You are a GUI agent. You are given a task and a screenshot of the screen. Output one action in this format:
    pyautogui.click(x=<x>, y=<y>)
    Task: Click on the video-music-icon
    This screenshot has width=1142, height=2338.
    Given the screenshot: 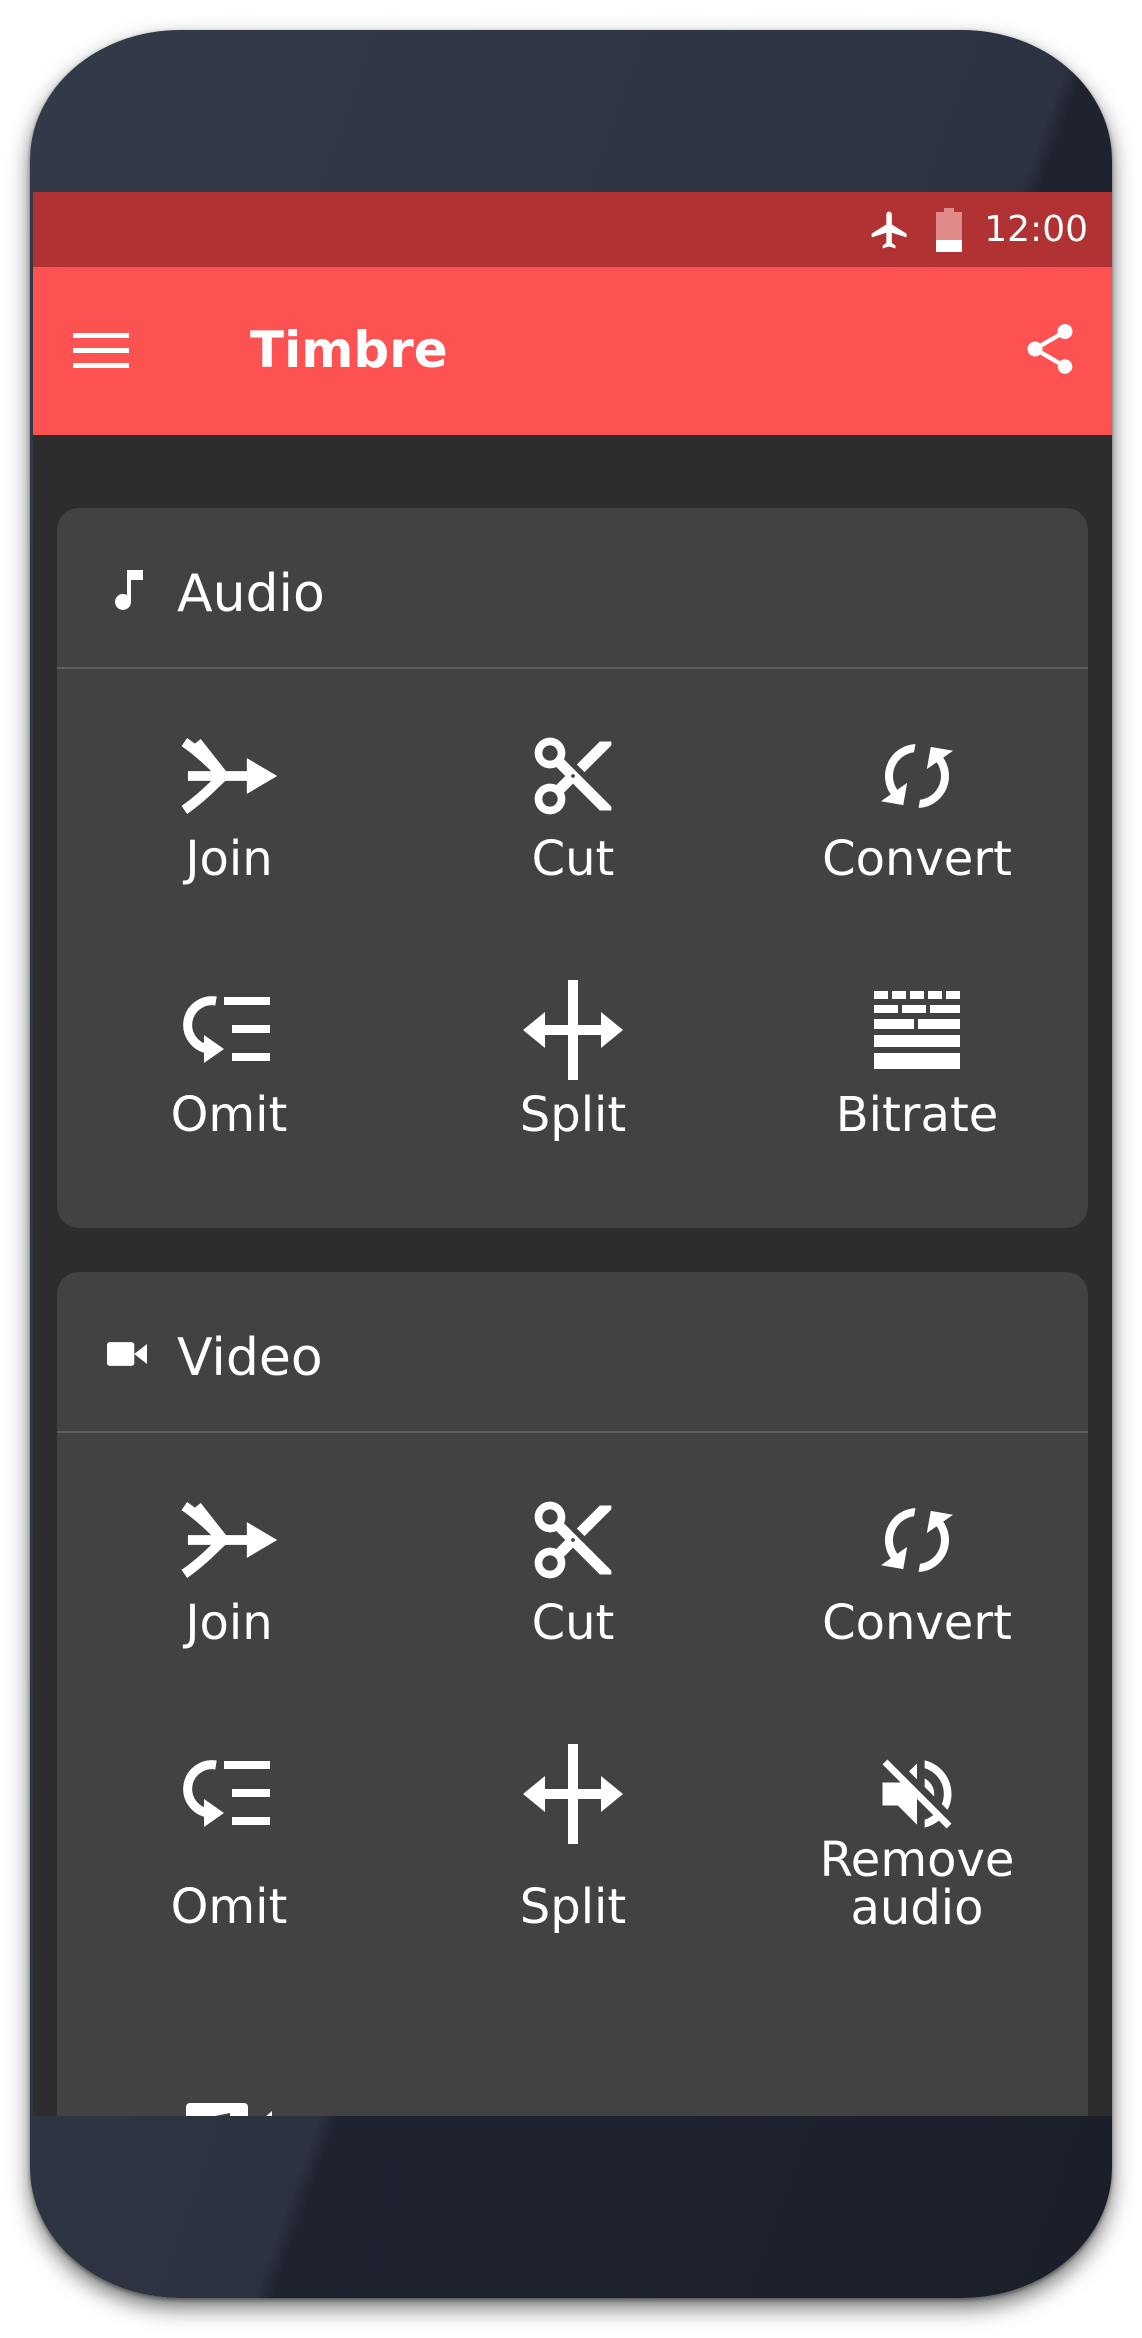 What is the action you would take?
    pyautogui.click(x=229, y=2099)
    